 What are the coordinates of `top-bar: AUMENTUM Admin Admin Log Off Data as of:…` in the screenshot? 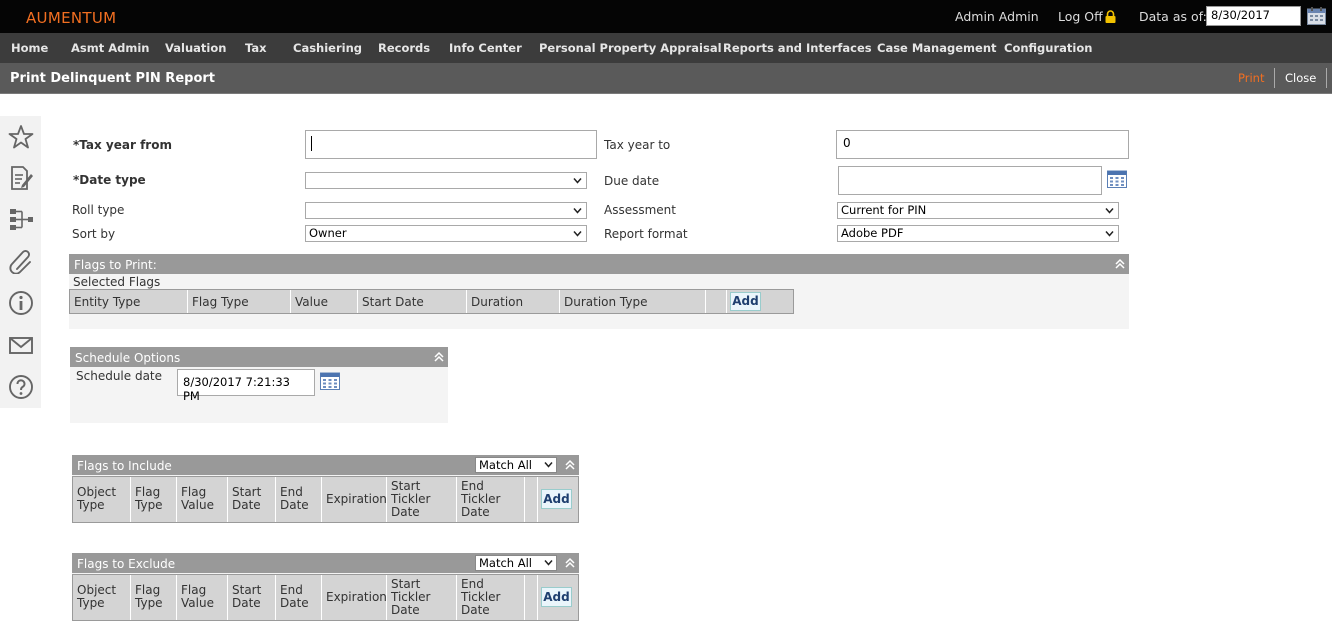 It's located at (666, 16).